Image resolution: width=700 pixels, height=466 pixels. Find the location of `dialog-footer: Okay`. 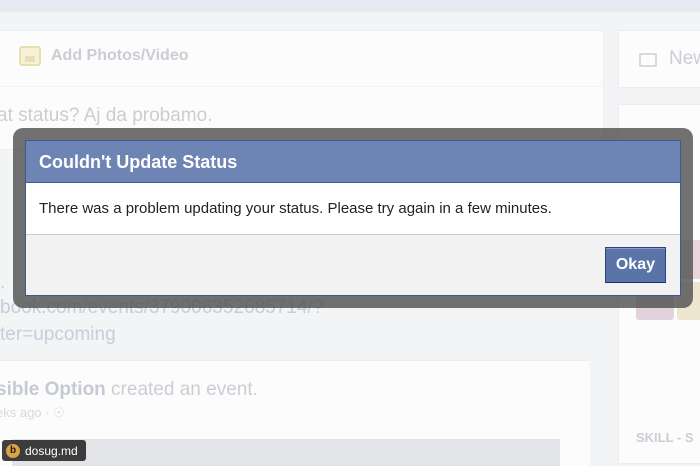

dialog-footer: Okay is located at coordinates (353, 265).